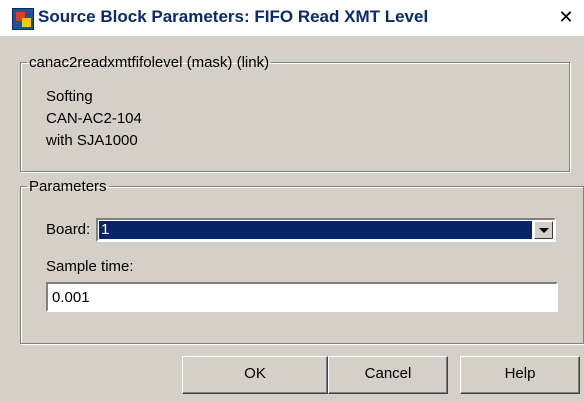  What do you see at coordinates (69, 96) in the screenshot?
I see `description-line: Softing` at bounding box center [69, 96].